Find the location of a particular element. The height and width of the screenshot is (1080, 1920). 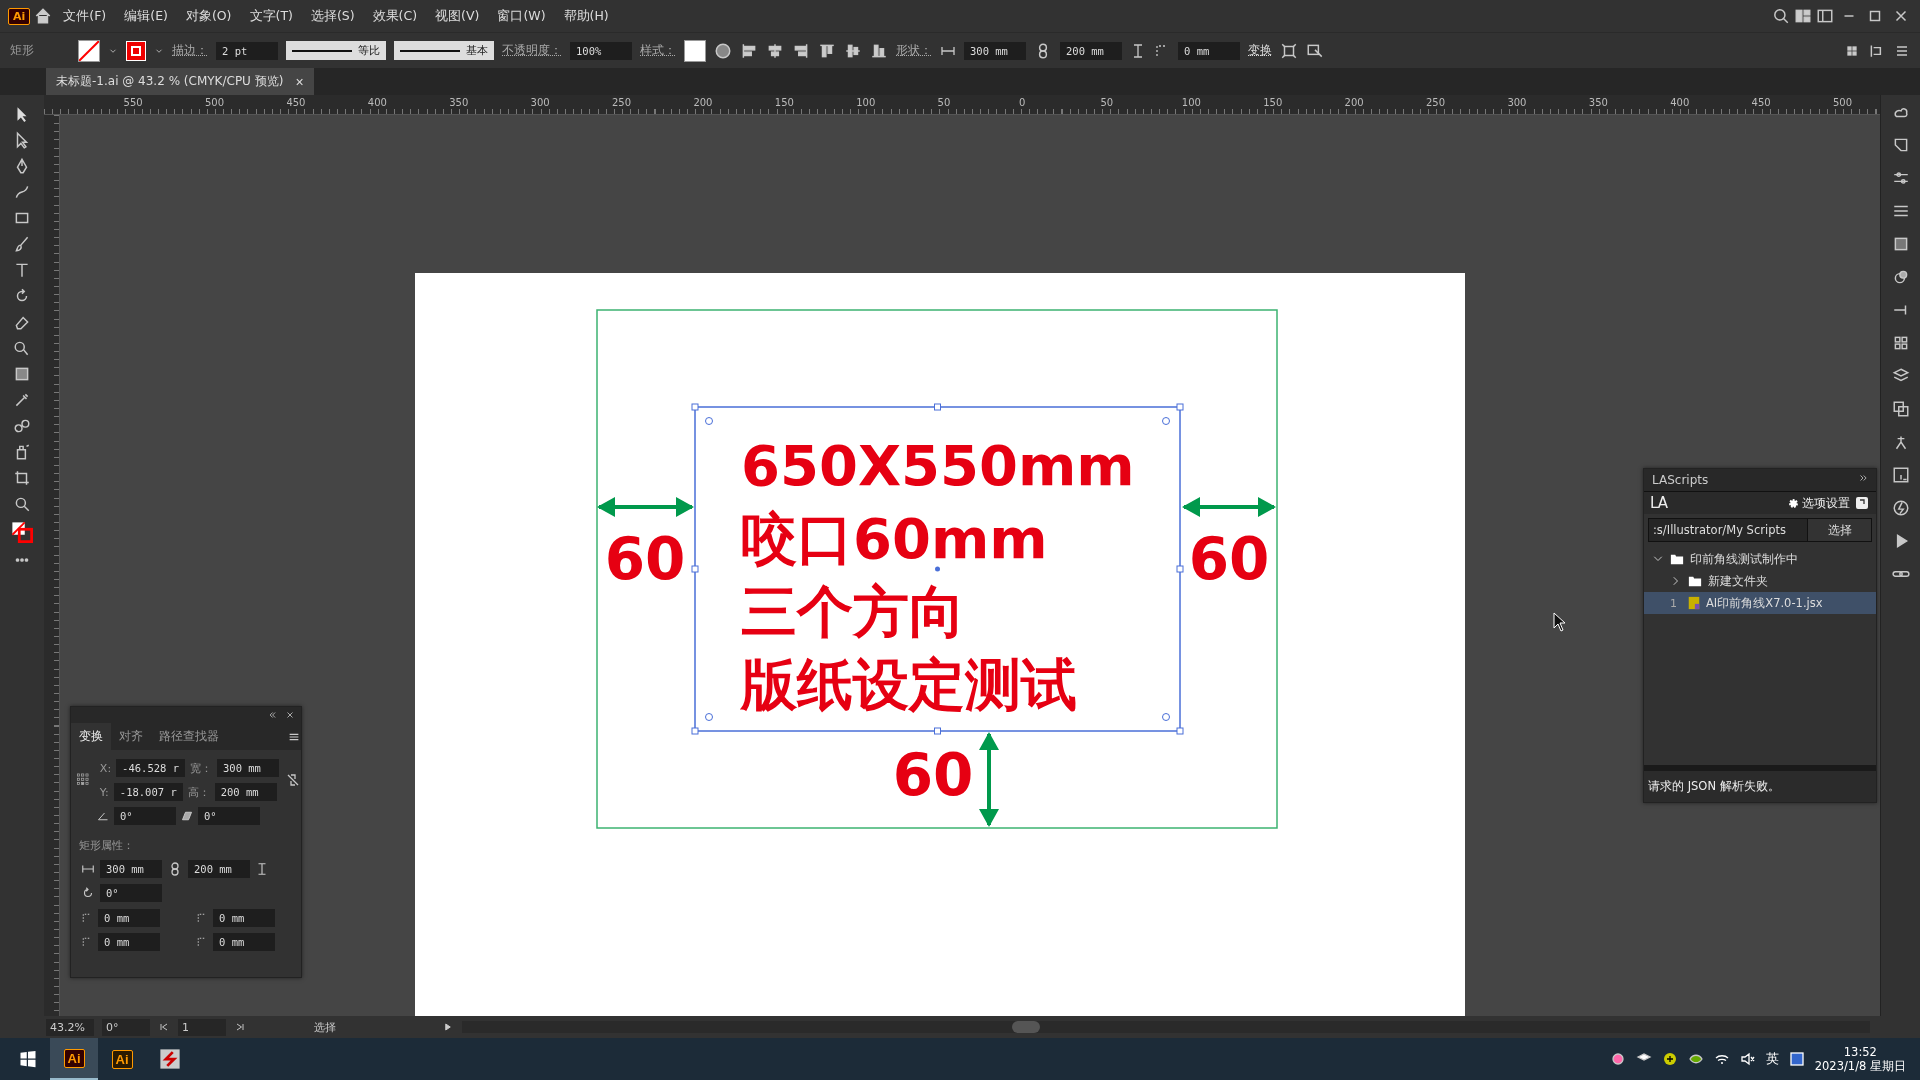

y-label: Y: is located at coordinates (104, 792).